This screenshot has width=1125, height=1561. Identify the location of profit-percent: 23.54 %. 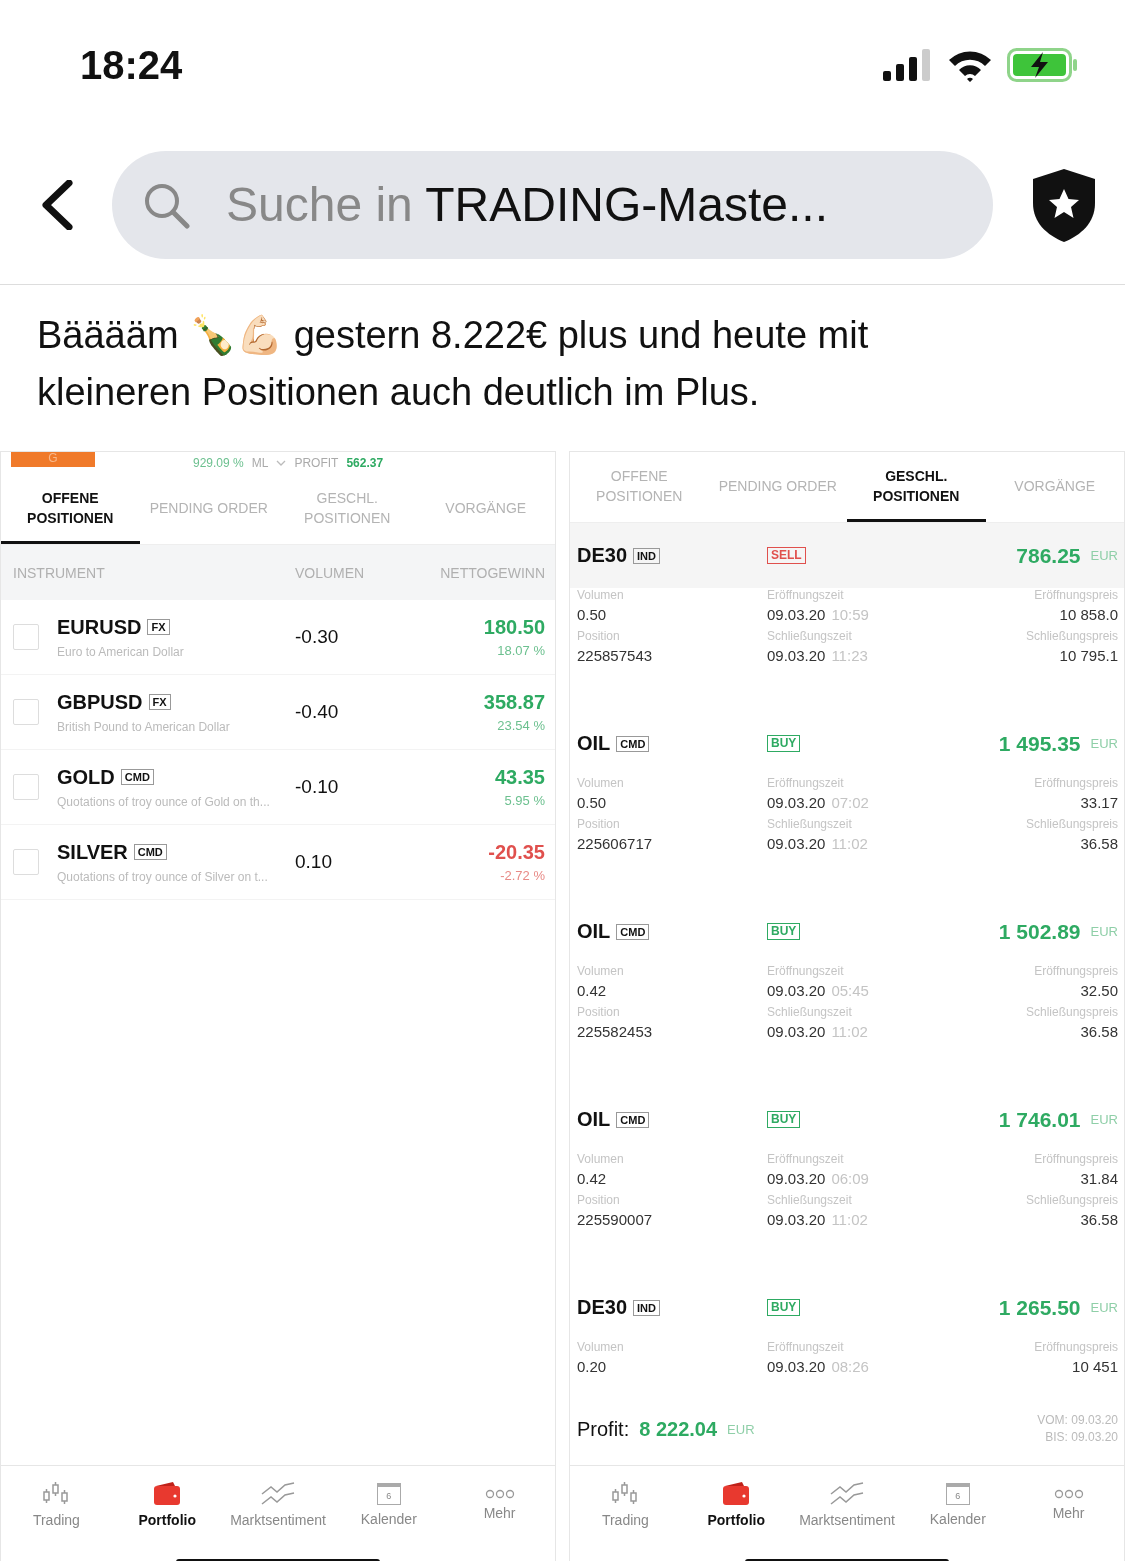
(520, 725).